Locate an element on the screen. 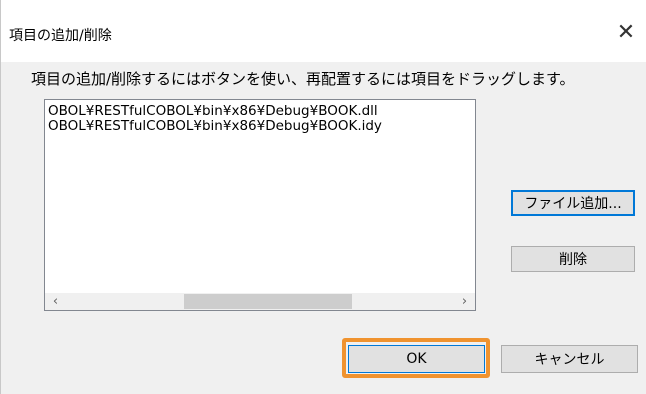  dialog-title: 項目の追加/削除 is located at coordinates (60, 36).